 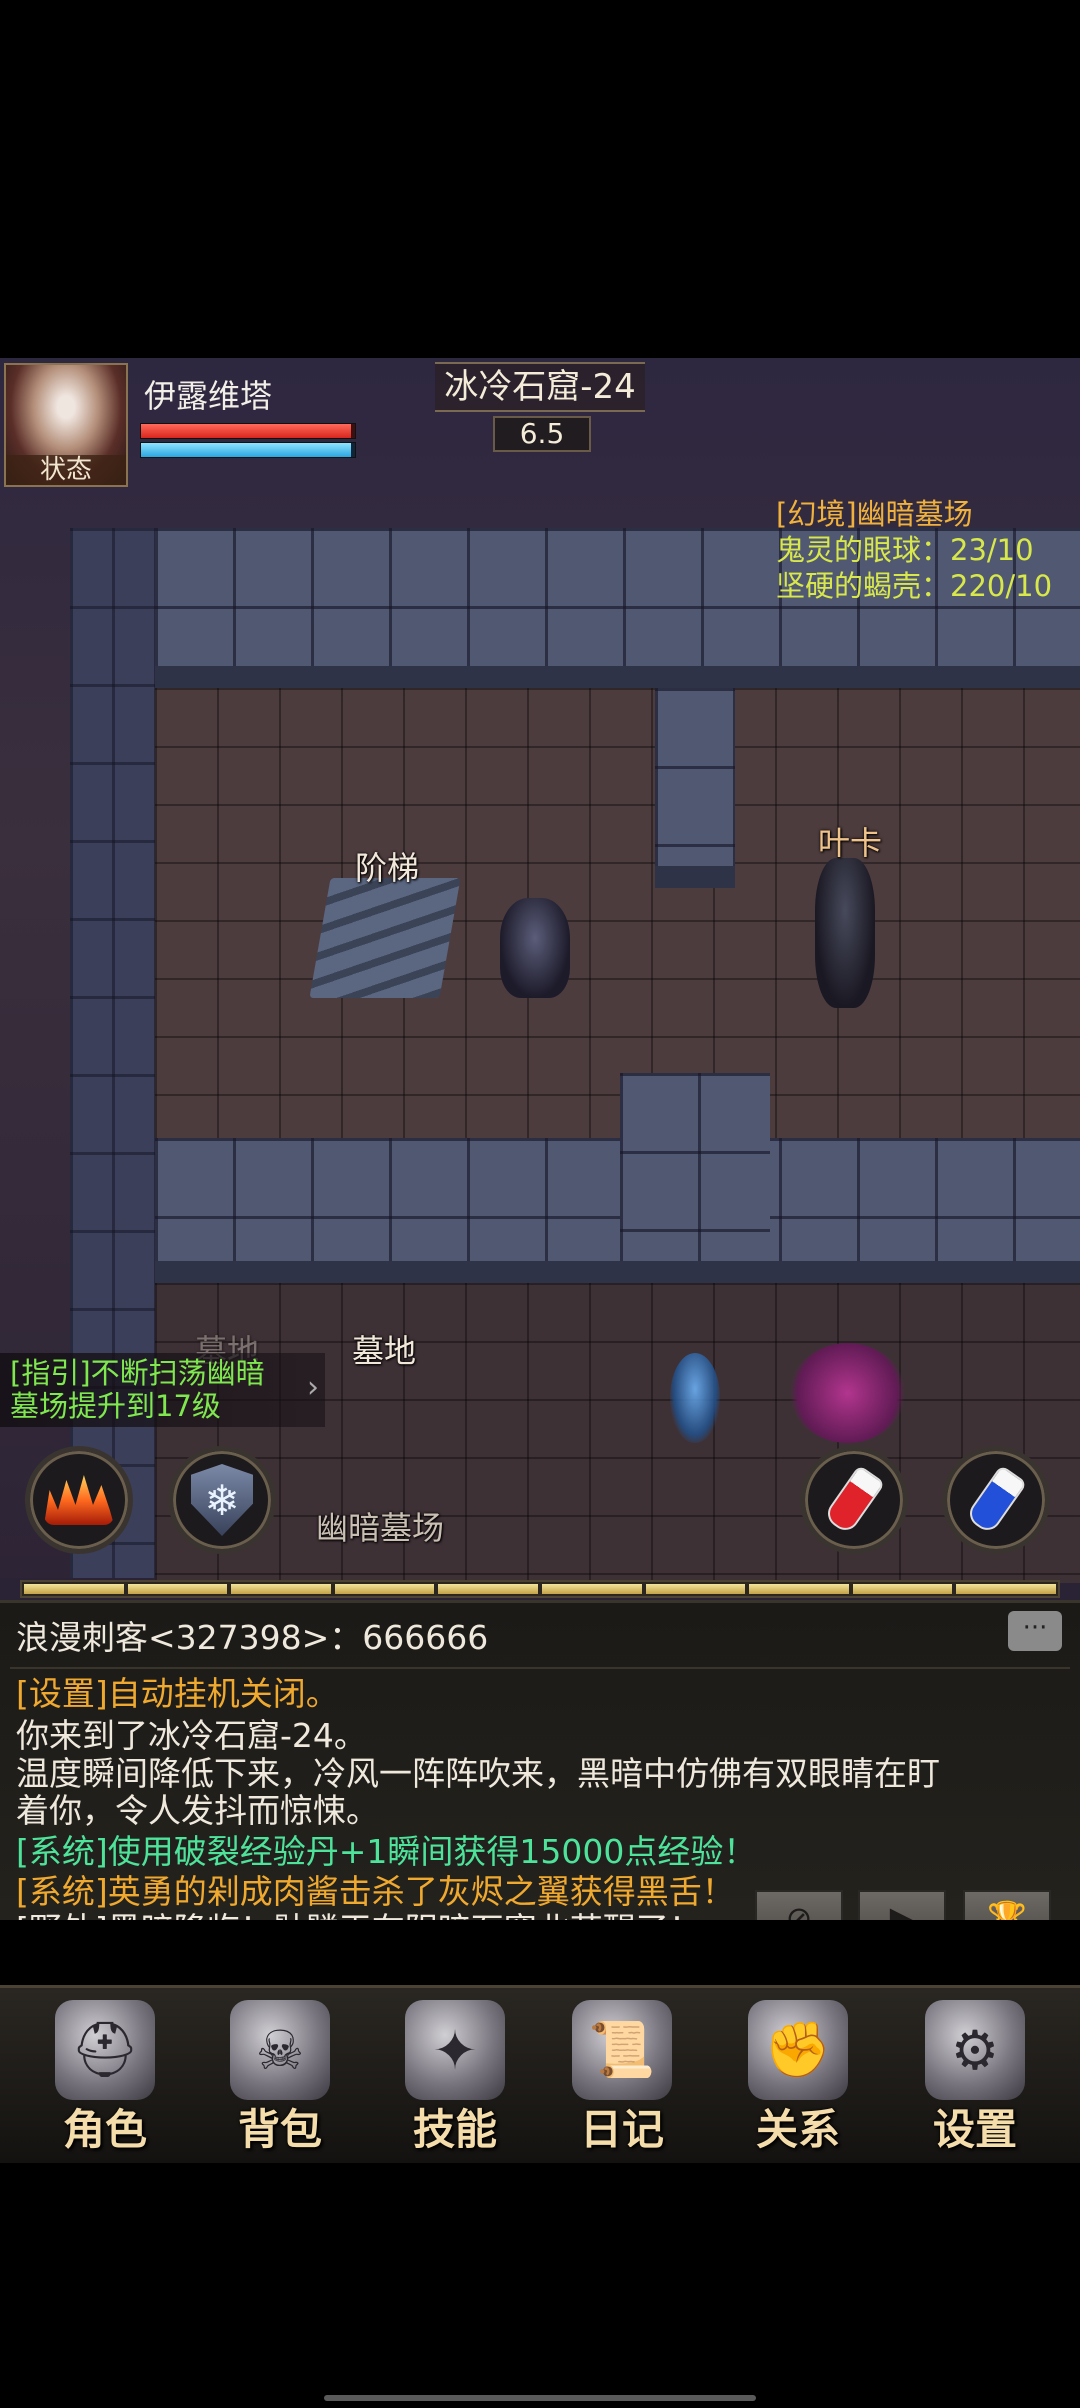 I want to click on chat-message: 你来到了冰冷石窟-24。, so click(x=191, y=1735).